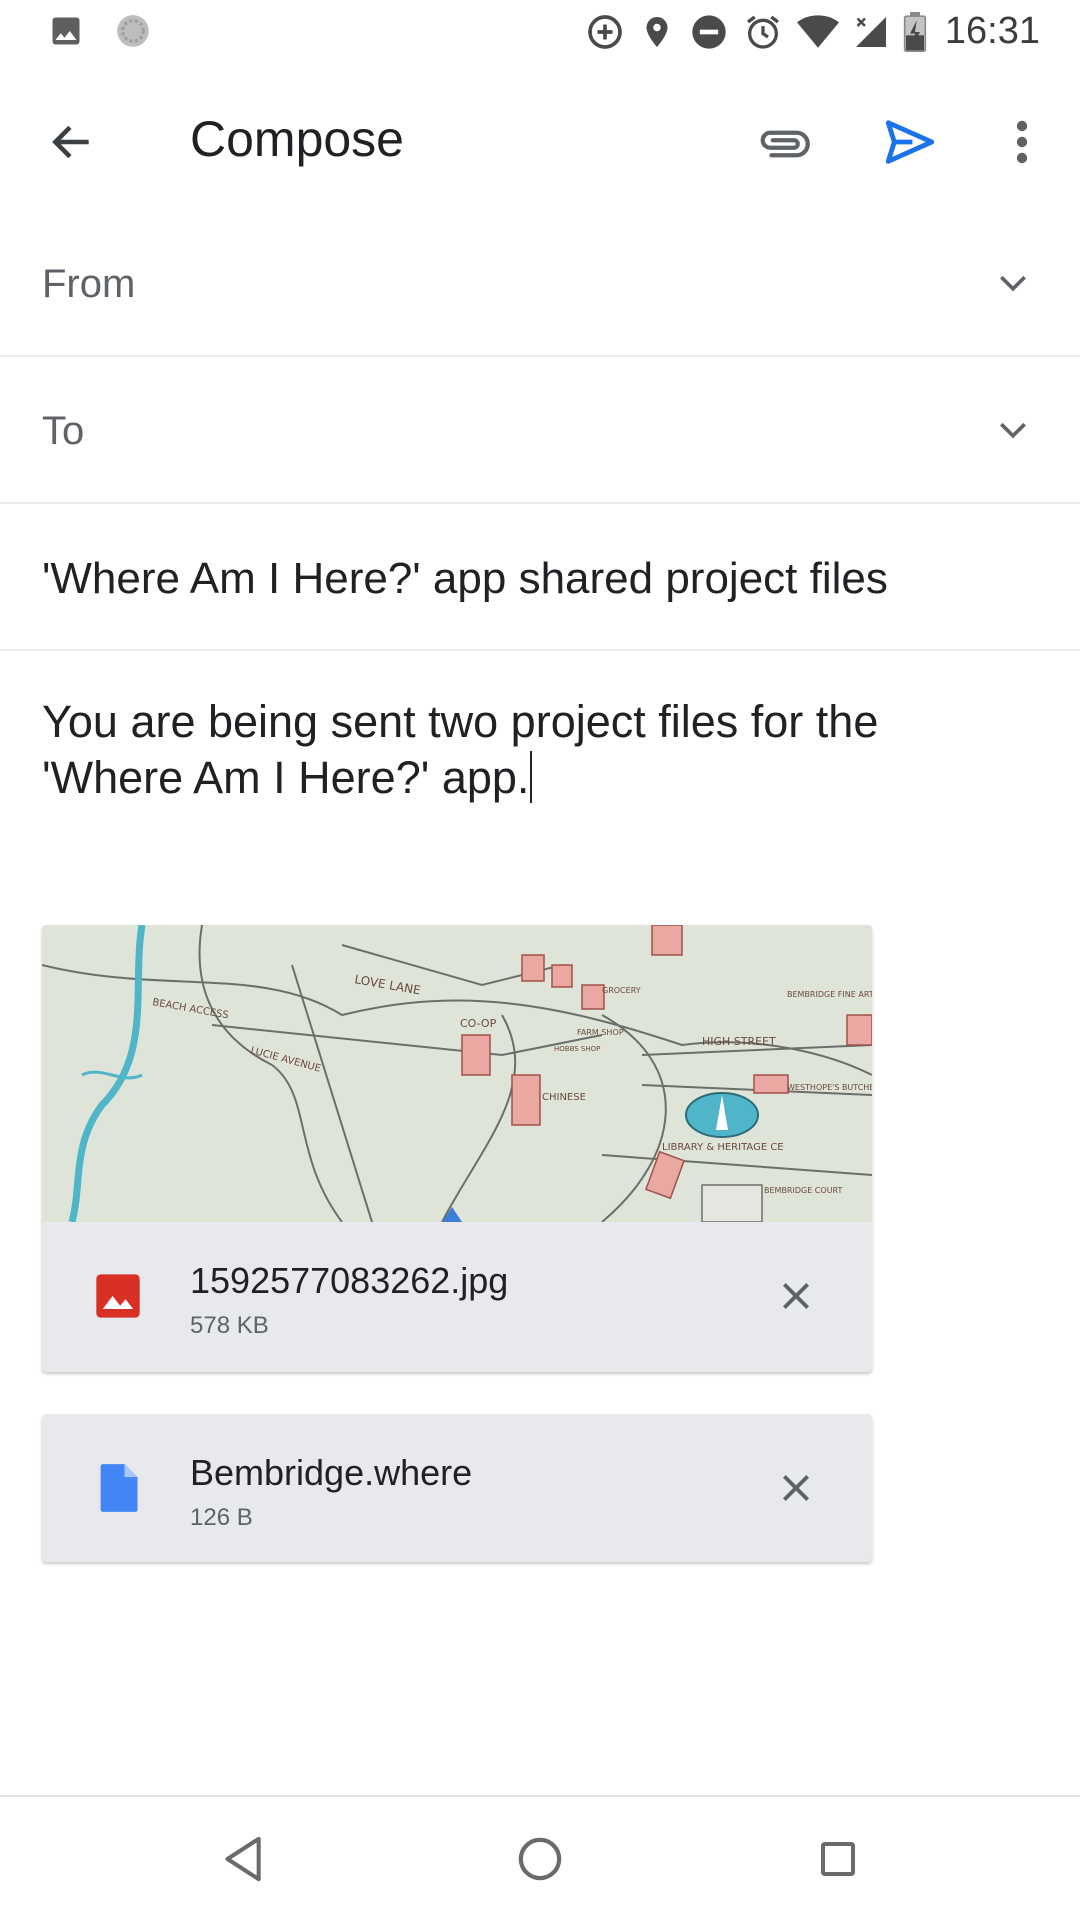 The height and width of the screenshot is (1920, 1080). I want to click on nav-home-icon, so click(540, 1859).